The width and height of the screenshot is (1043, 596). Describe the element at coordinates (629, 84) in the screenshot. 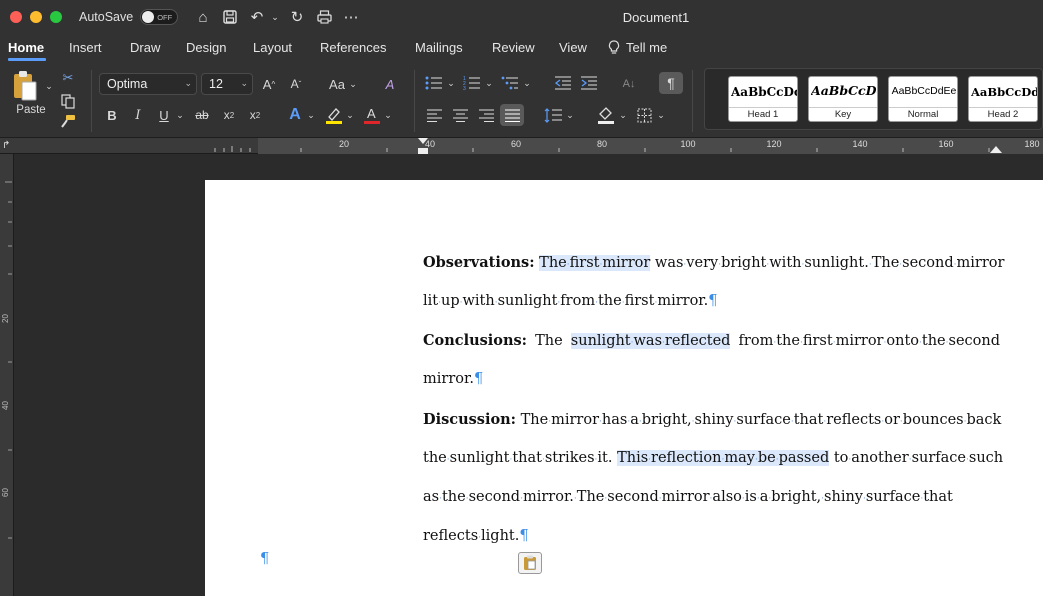

I see `sort-icon: A↓` at that location.